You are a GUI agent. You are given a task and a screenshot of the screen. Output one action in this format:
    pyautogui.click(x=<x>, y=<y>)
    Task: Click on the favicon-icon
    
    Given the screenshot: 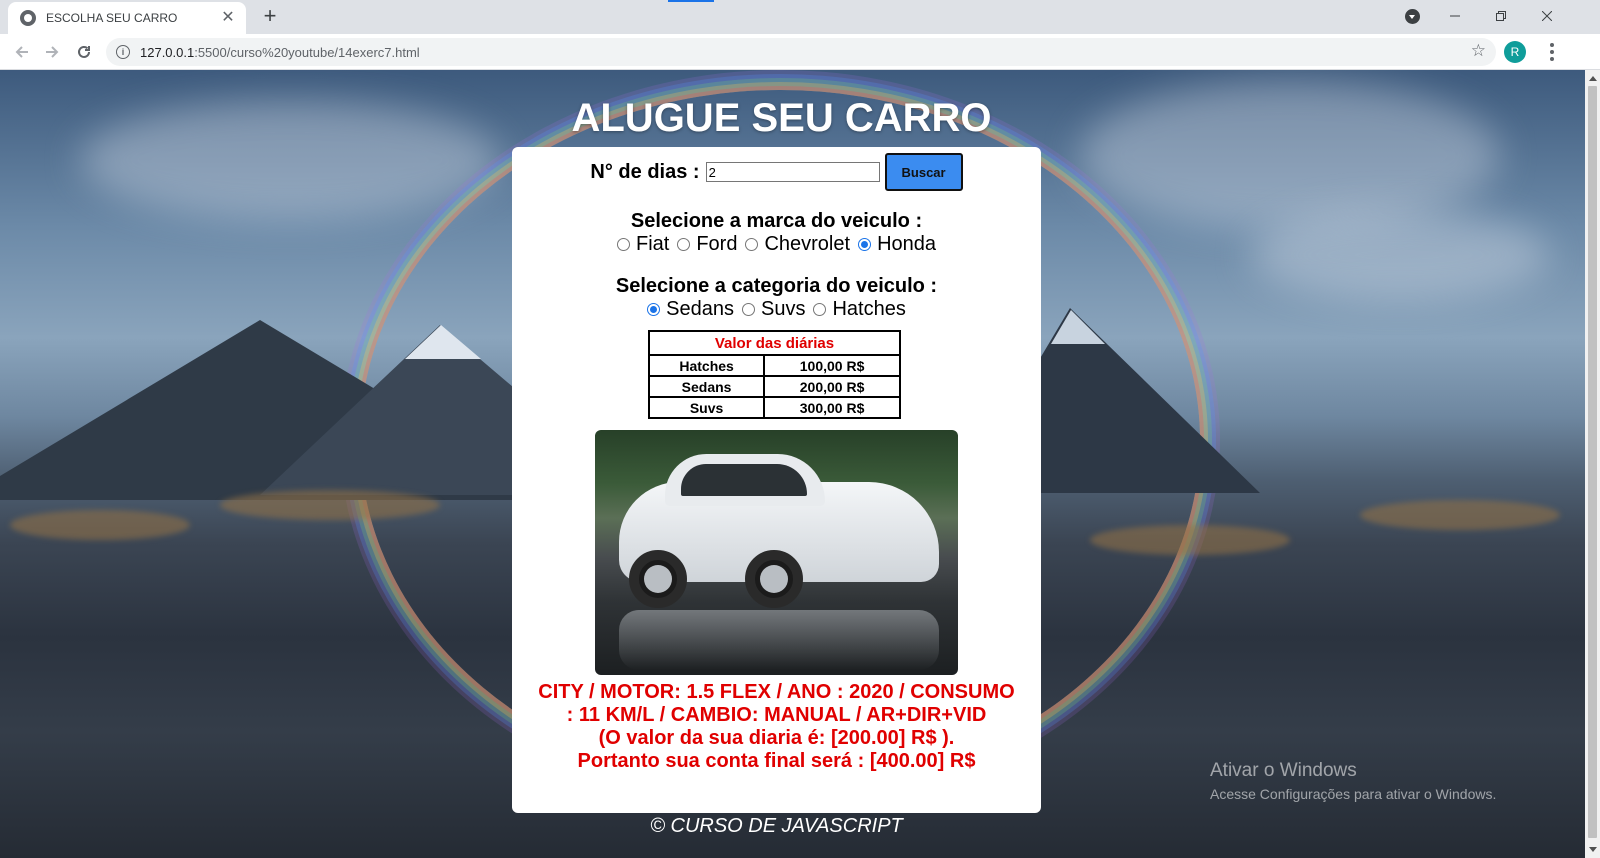 What is the action you would take?
    pyautogui.click(x=28, y=18)
    